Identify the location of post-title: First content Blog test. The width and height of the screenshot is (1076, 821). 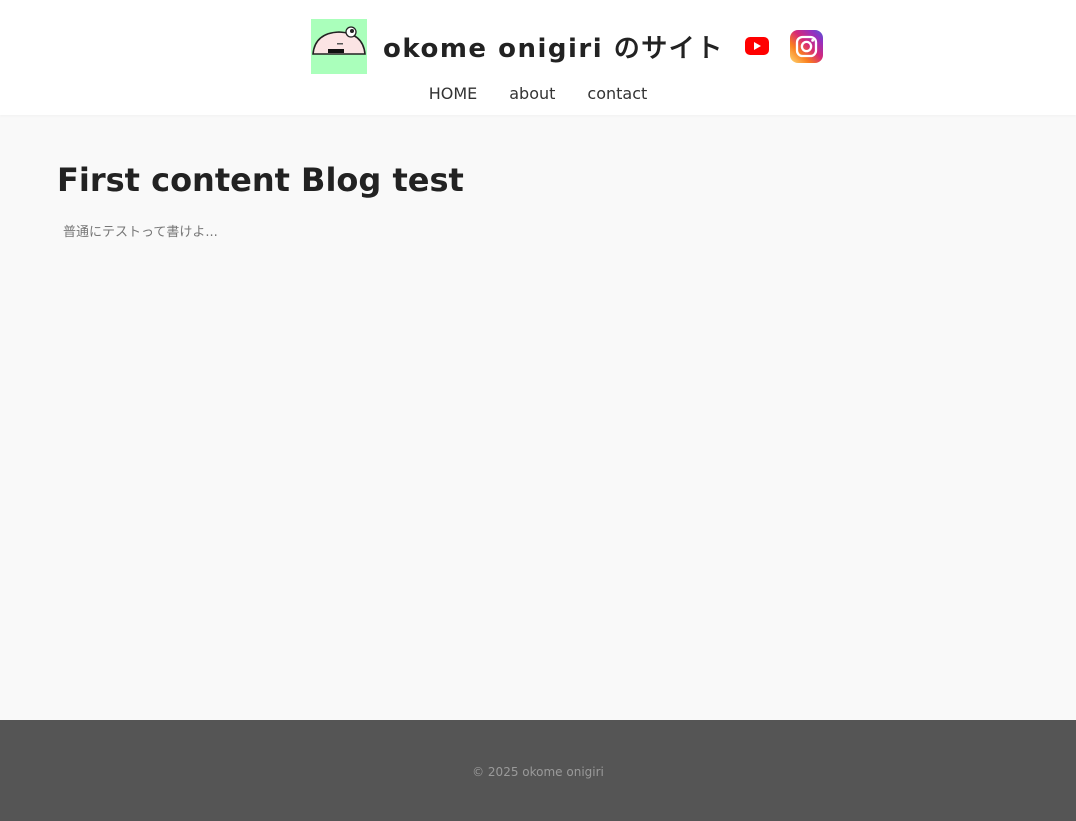
(537, 180).